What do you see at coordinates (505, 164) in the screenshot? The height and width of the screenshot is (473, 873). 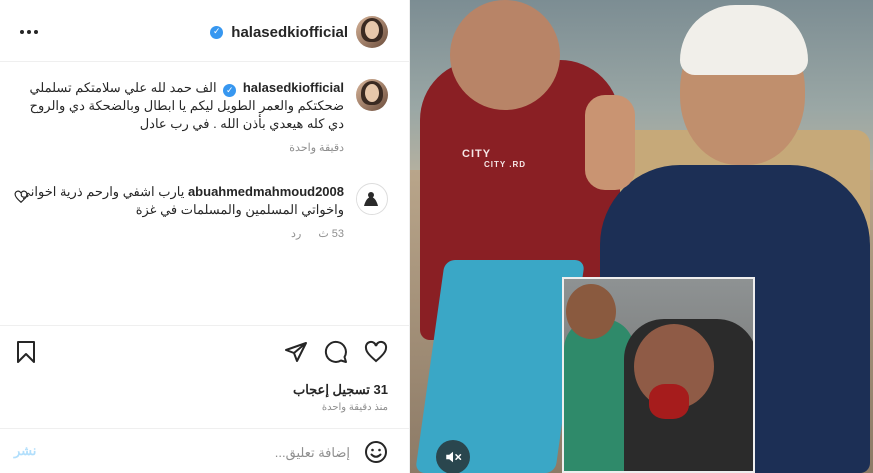 I see `shirt-text-sub: CITY .RD` at bounding box center [505, 164].